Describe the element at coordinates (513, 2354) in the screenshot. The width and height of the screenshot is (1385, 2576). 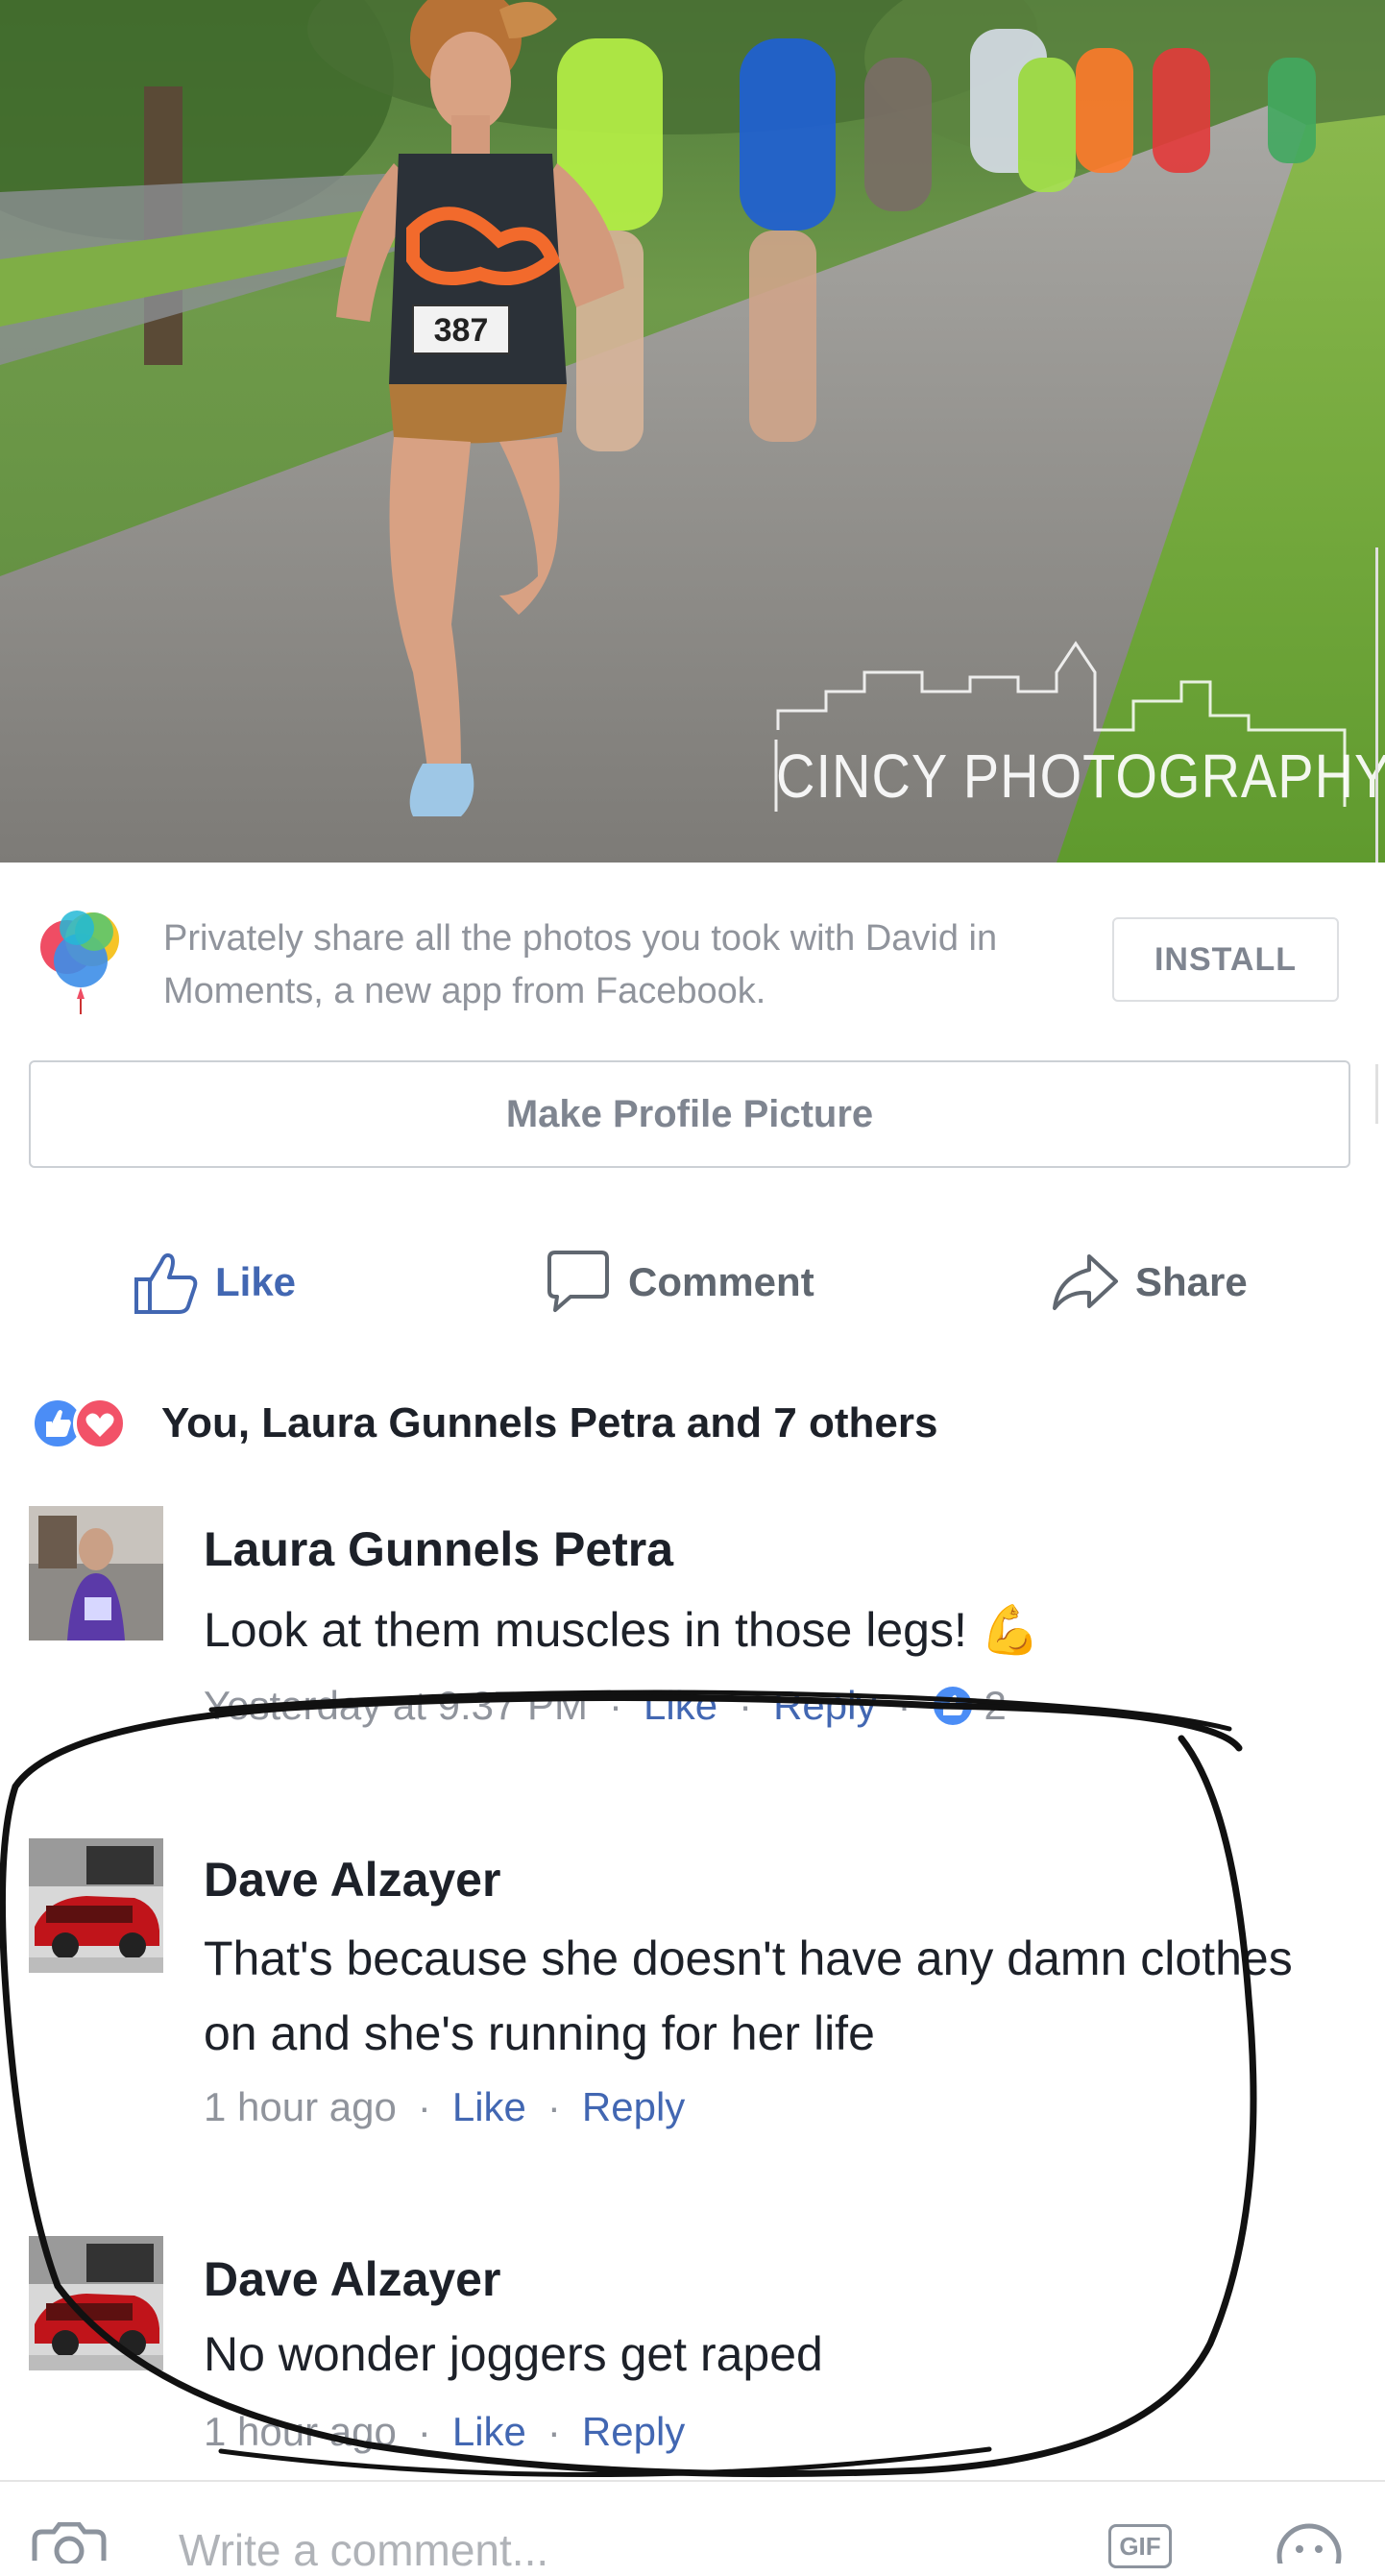
I see `comment-text: No wonder joggers get raped` at that location.